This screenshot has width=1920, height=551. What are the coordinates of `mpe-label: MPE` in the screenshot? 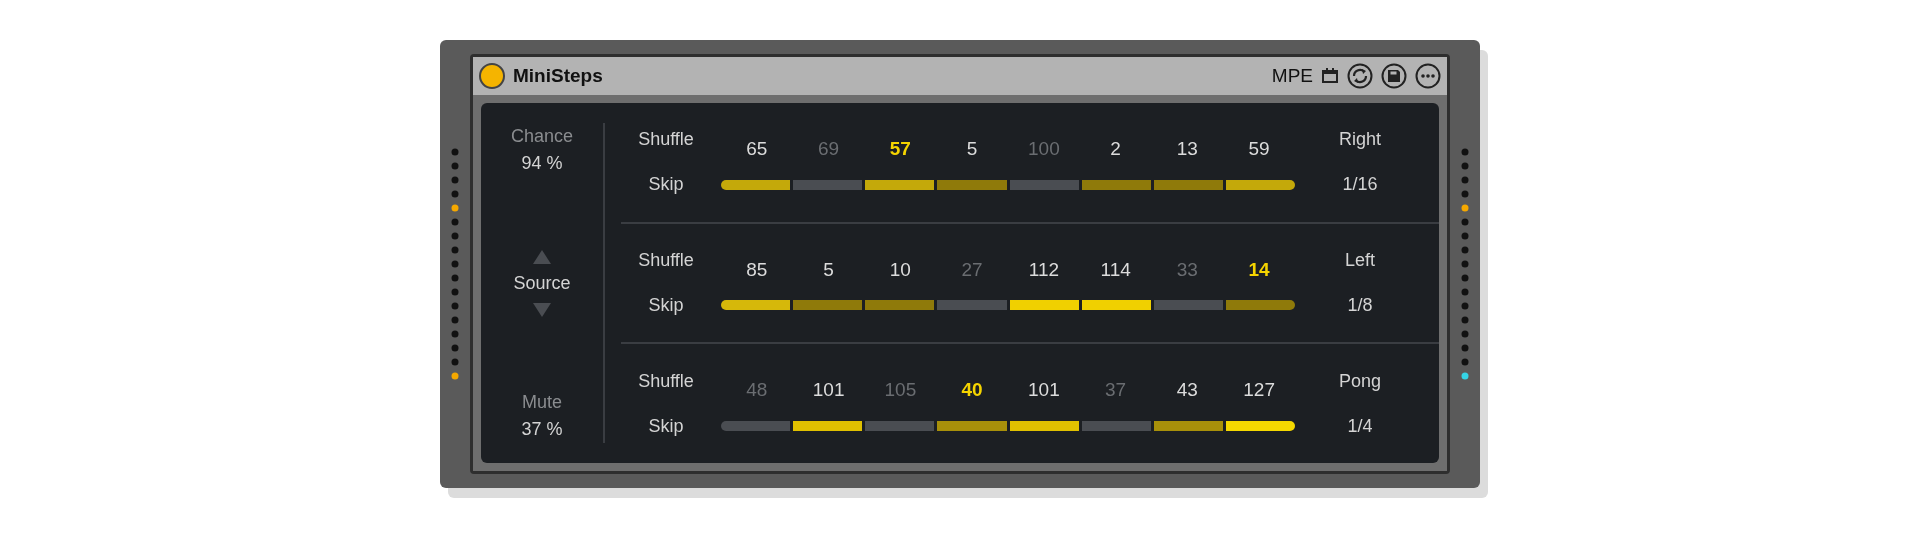 It's located at (1292, 76).